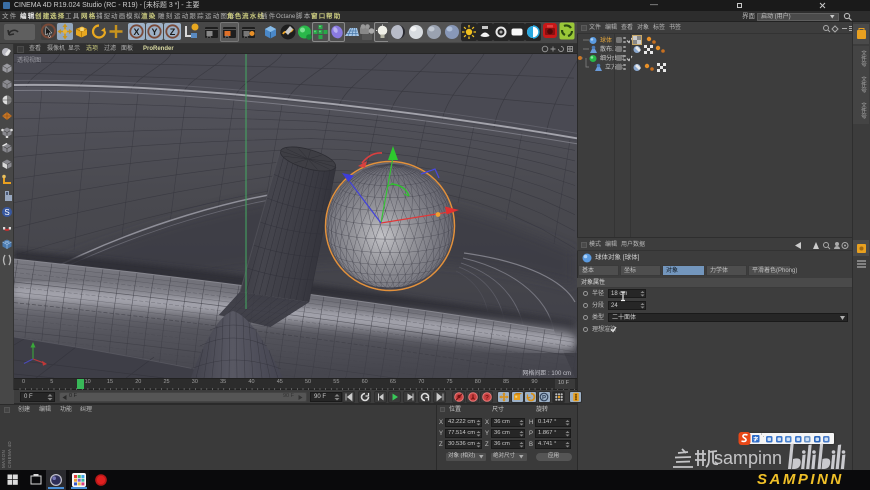 The image size is (870, 490). Describe the element at coordinates (136, 32) in the screenshot. I see `svg-text: X` at that location.